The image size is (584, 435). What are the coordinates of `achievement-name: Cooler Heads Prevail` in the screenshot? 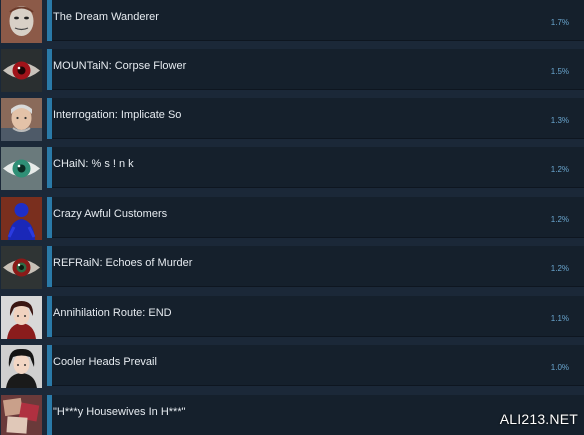 It's located at (105, 362).